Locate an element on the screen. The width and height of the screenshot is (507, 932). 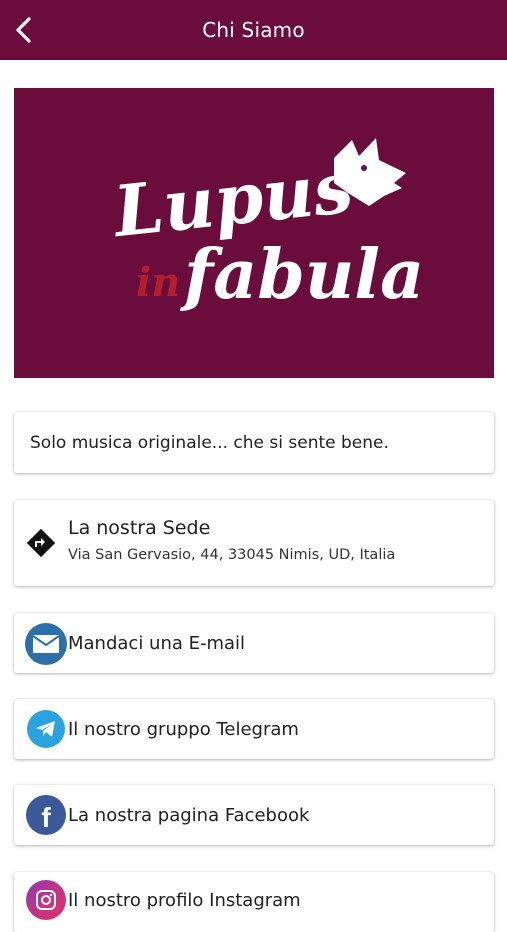
instagram-icon is located at coordinates (46, 900).